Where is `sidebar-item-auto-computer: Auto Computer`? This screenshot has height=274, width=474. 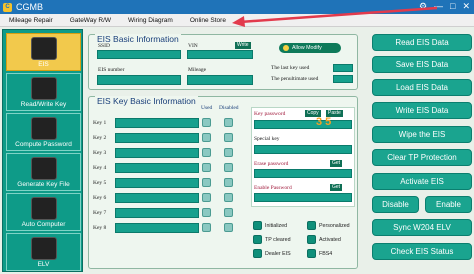 sidebar-item-auto-computer: Auto Computer is located at coordinates (43, 212).